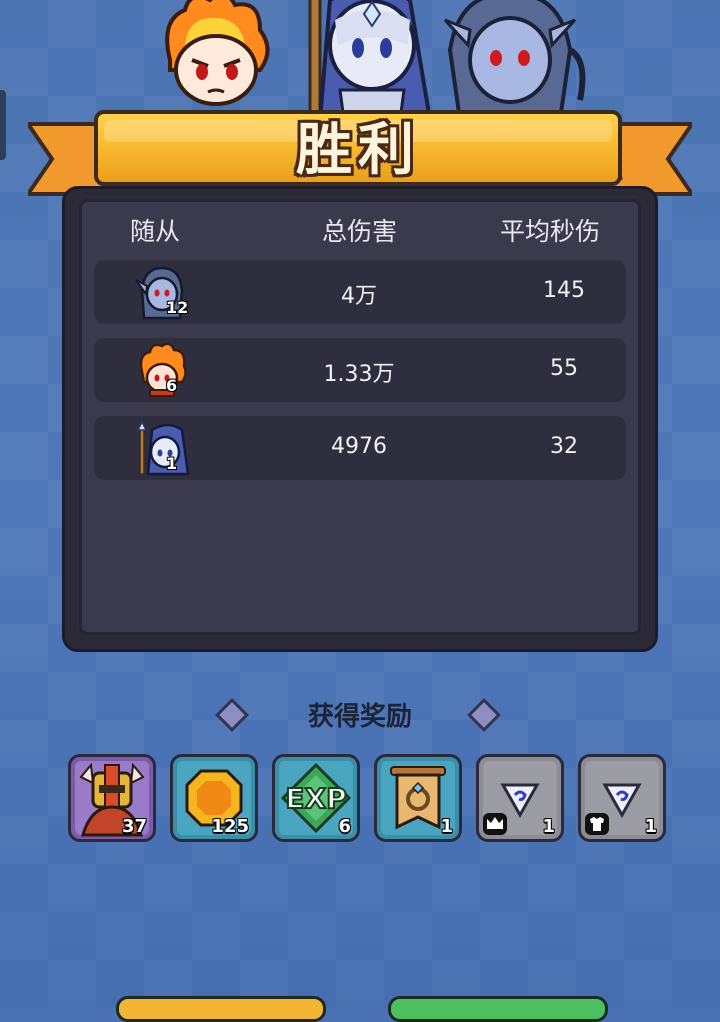 This screenshot has width=720, height=1022. I want to click on stats-row: 6 1.33万 55, so click(360, 370).